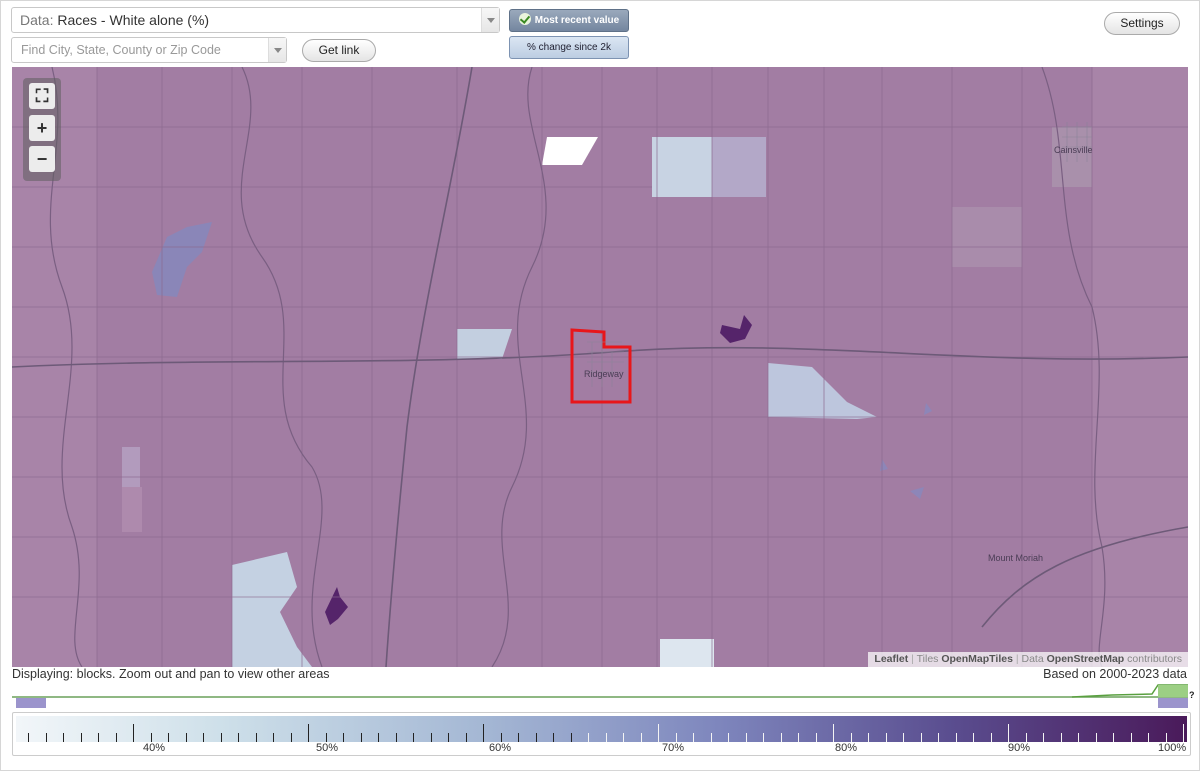 The height and width of the screenshot is (771, 1200). What do you see at coordinates (846, 748) in the screenshot?
I see `legend-label-80: 80%` at bounding box center [846, 748].